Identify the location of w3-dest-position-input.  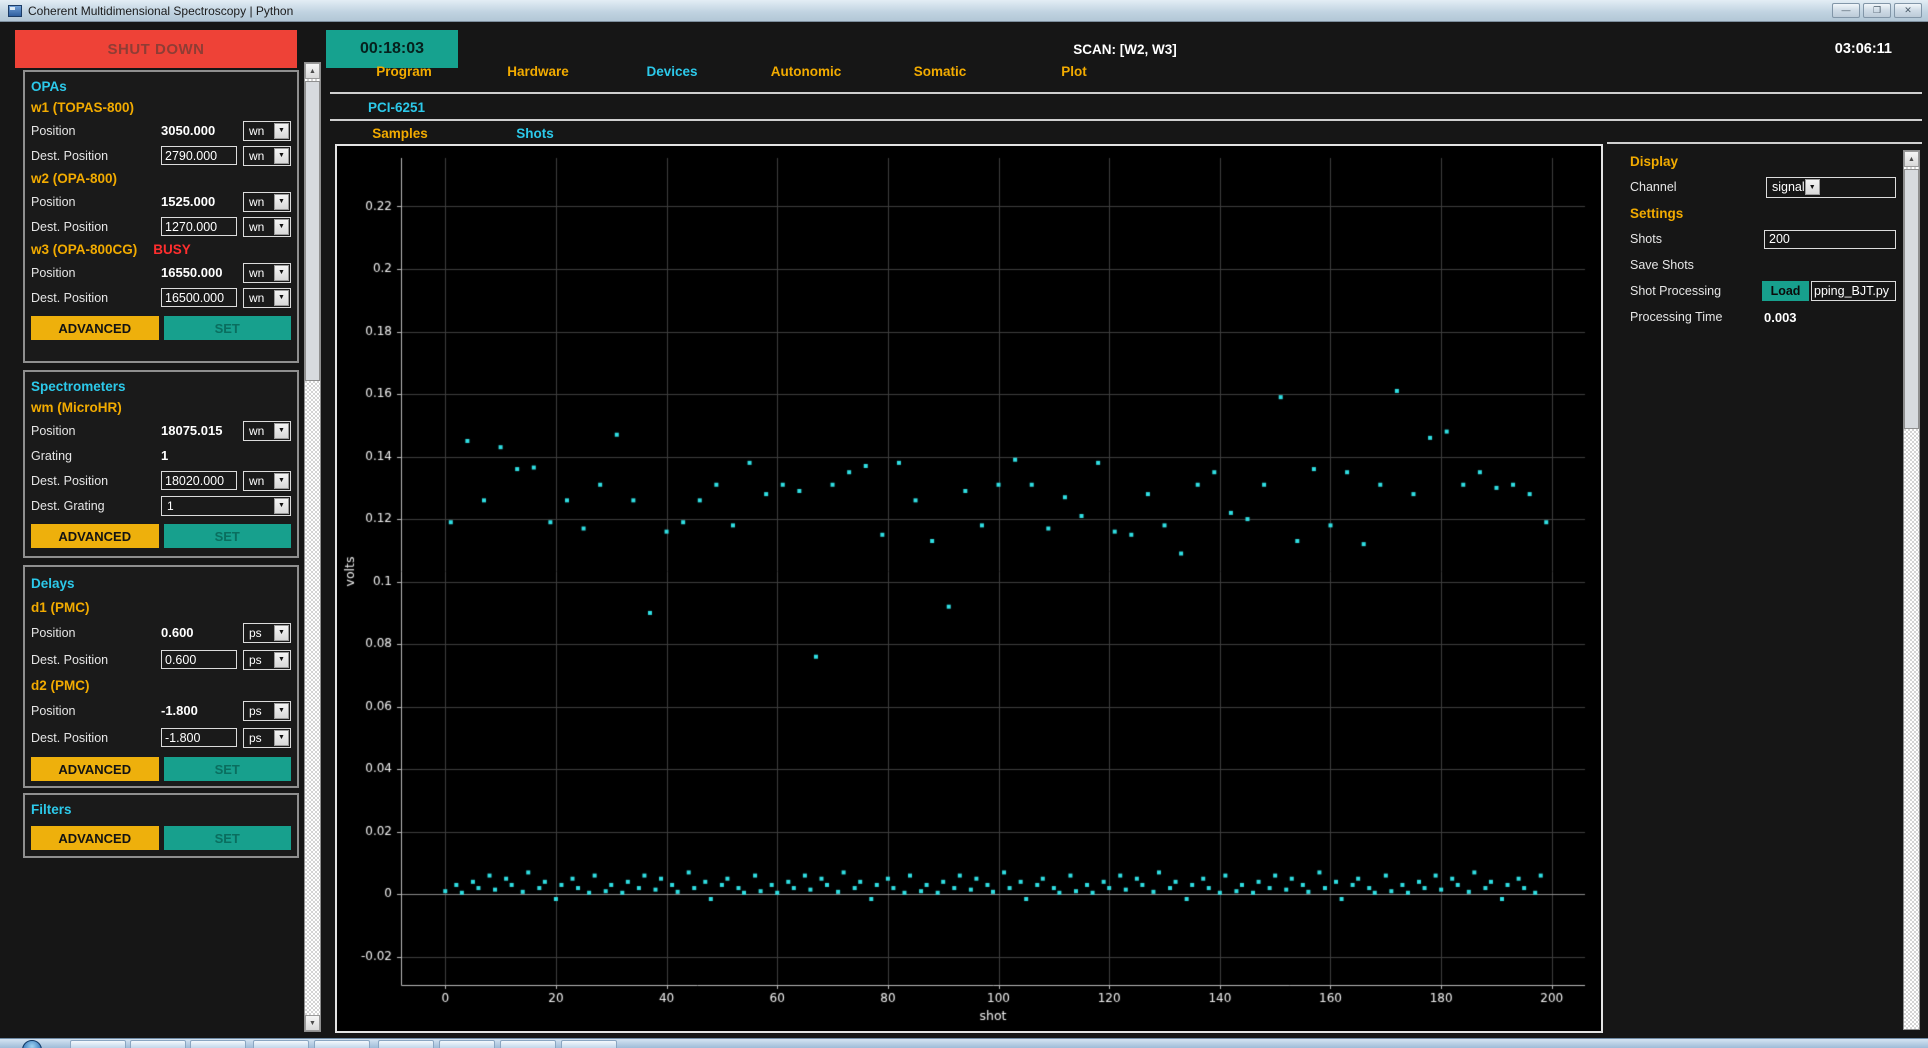
(199, 297).